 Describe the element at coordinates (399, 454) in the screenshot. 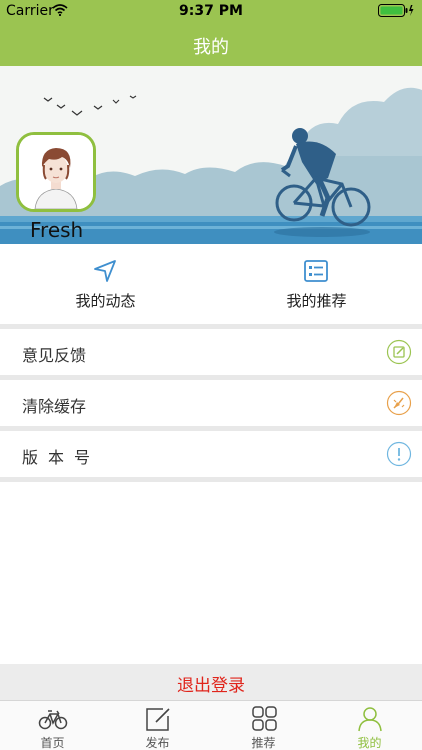

I see `info-icon` at that location.